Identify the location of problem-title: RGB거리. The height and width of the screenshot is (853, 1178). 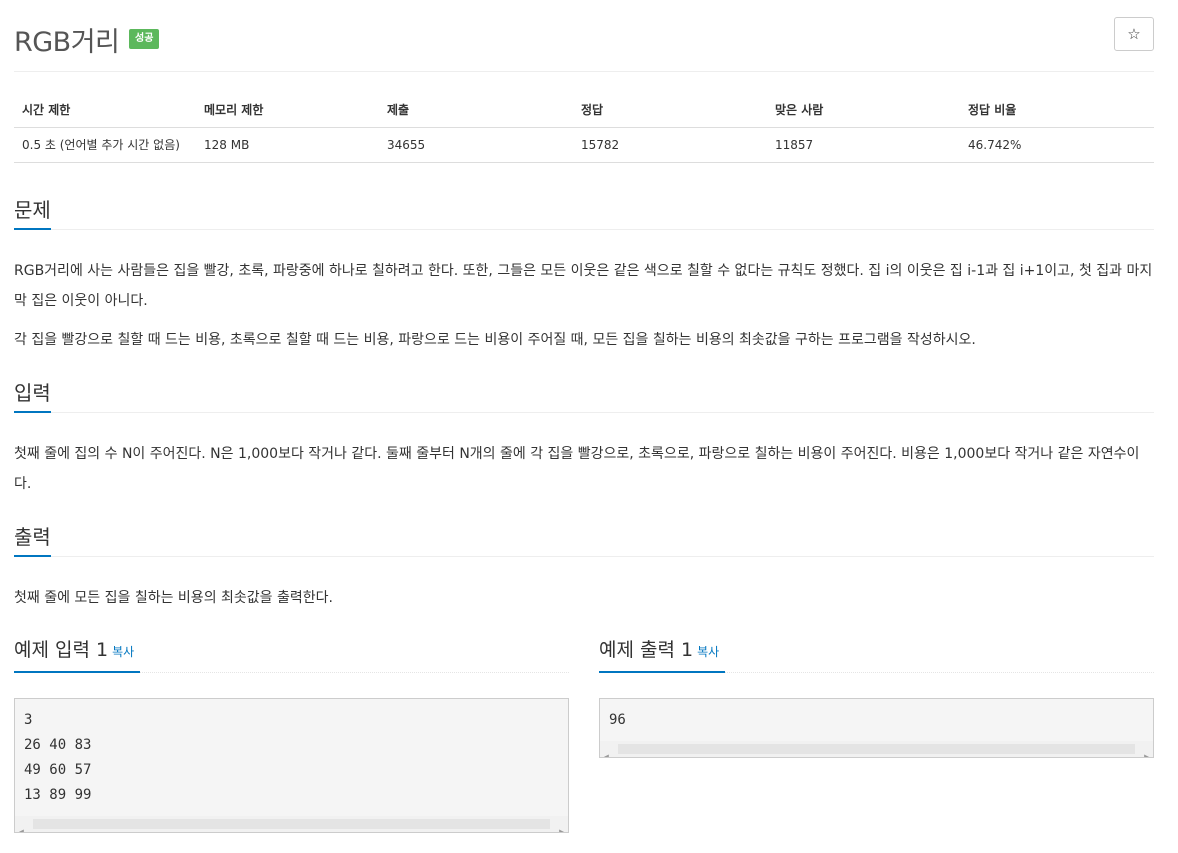
(67, 42).